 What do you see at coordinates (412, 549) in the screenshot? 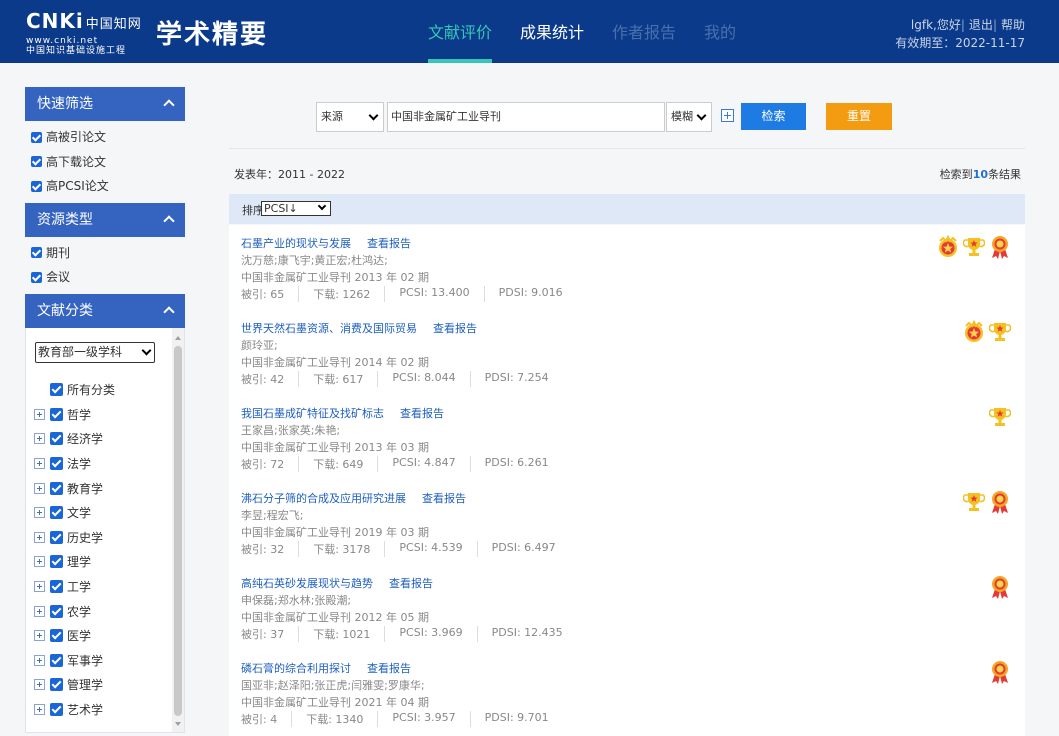
I see `result-stats: 被引: 32 下载: 3178 PCSI: 4.539 PDSI: 6.497` at bounding box center [412, 549].